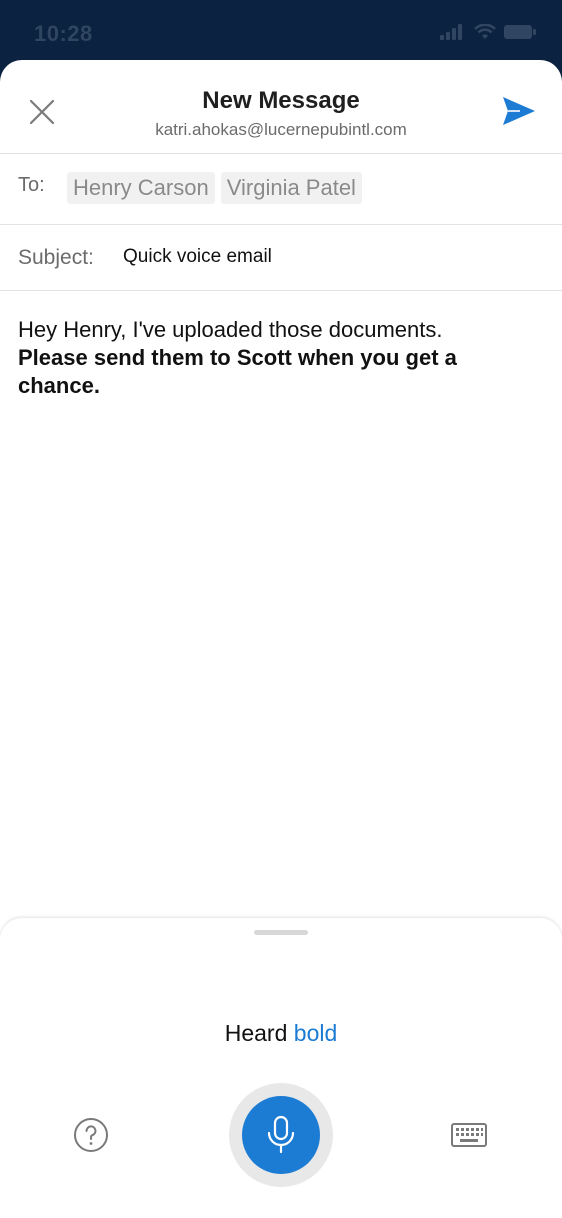 Image resolution: width=562 pixels, height=1218 pixels. I want to click on keyboard-button, so click(469, 1135).